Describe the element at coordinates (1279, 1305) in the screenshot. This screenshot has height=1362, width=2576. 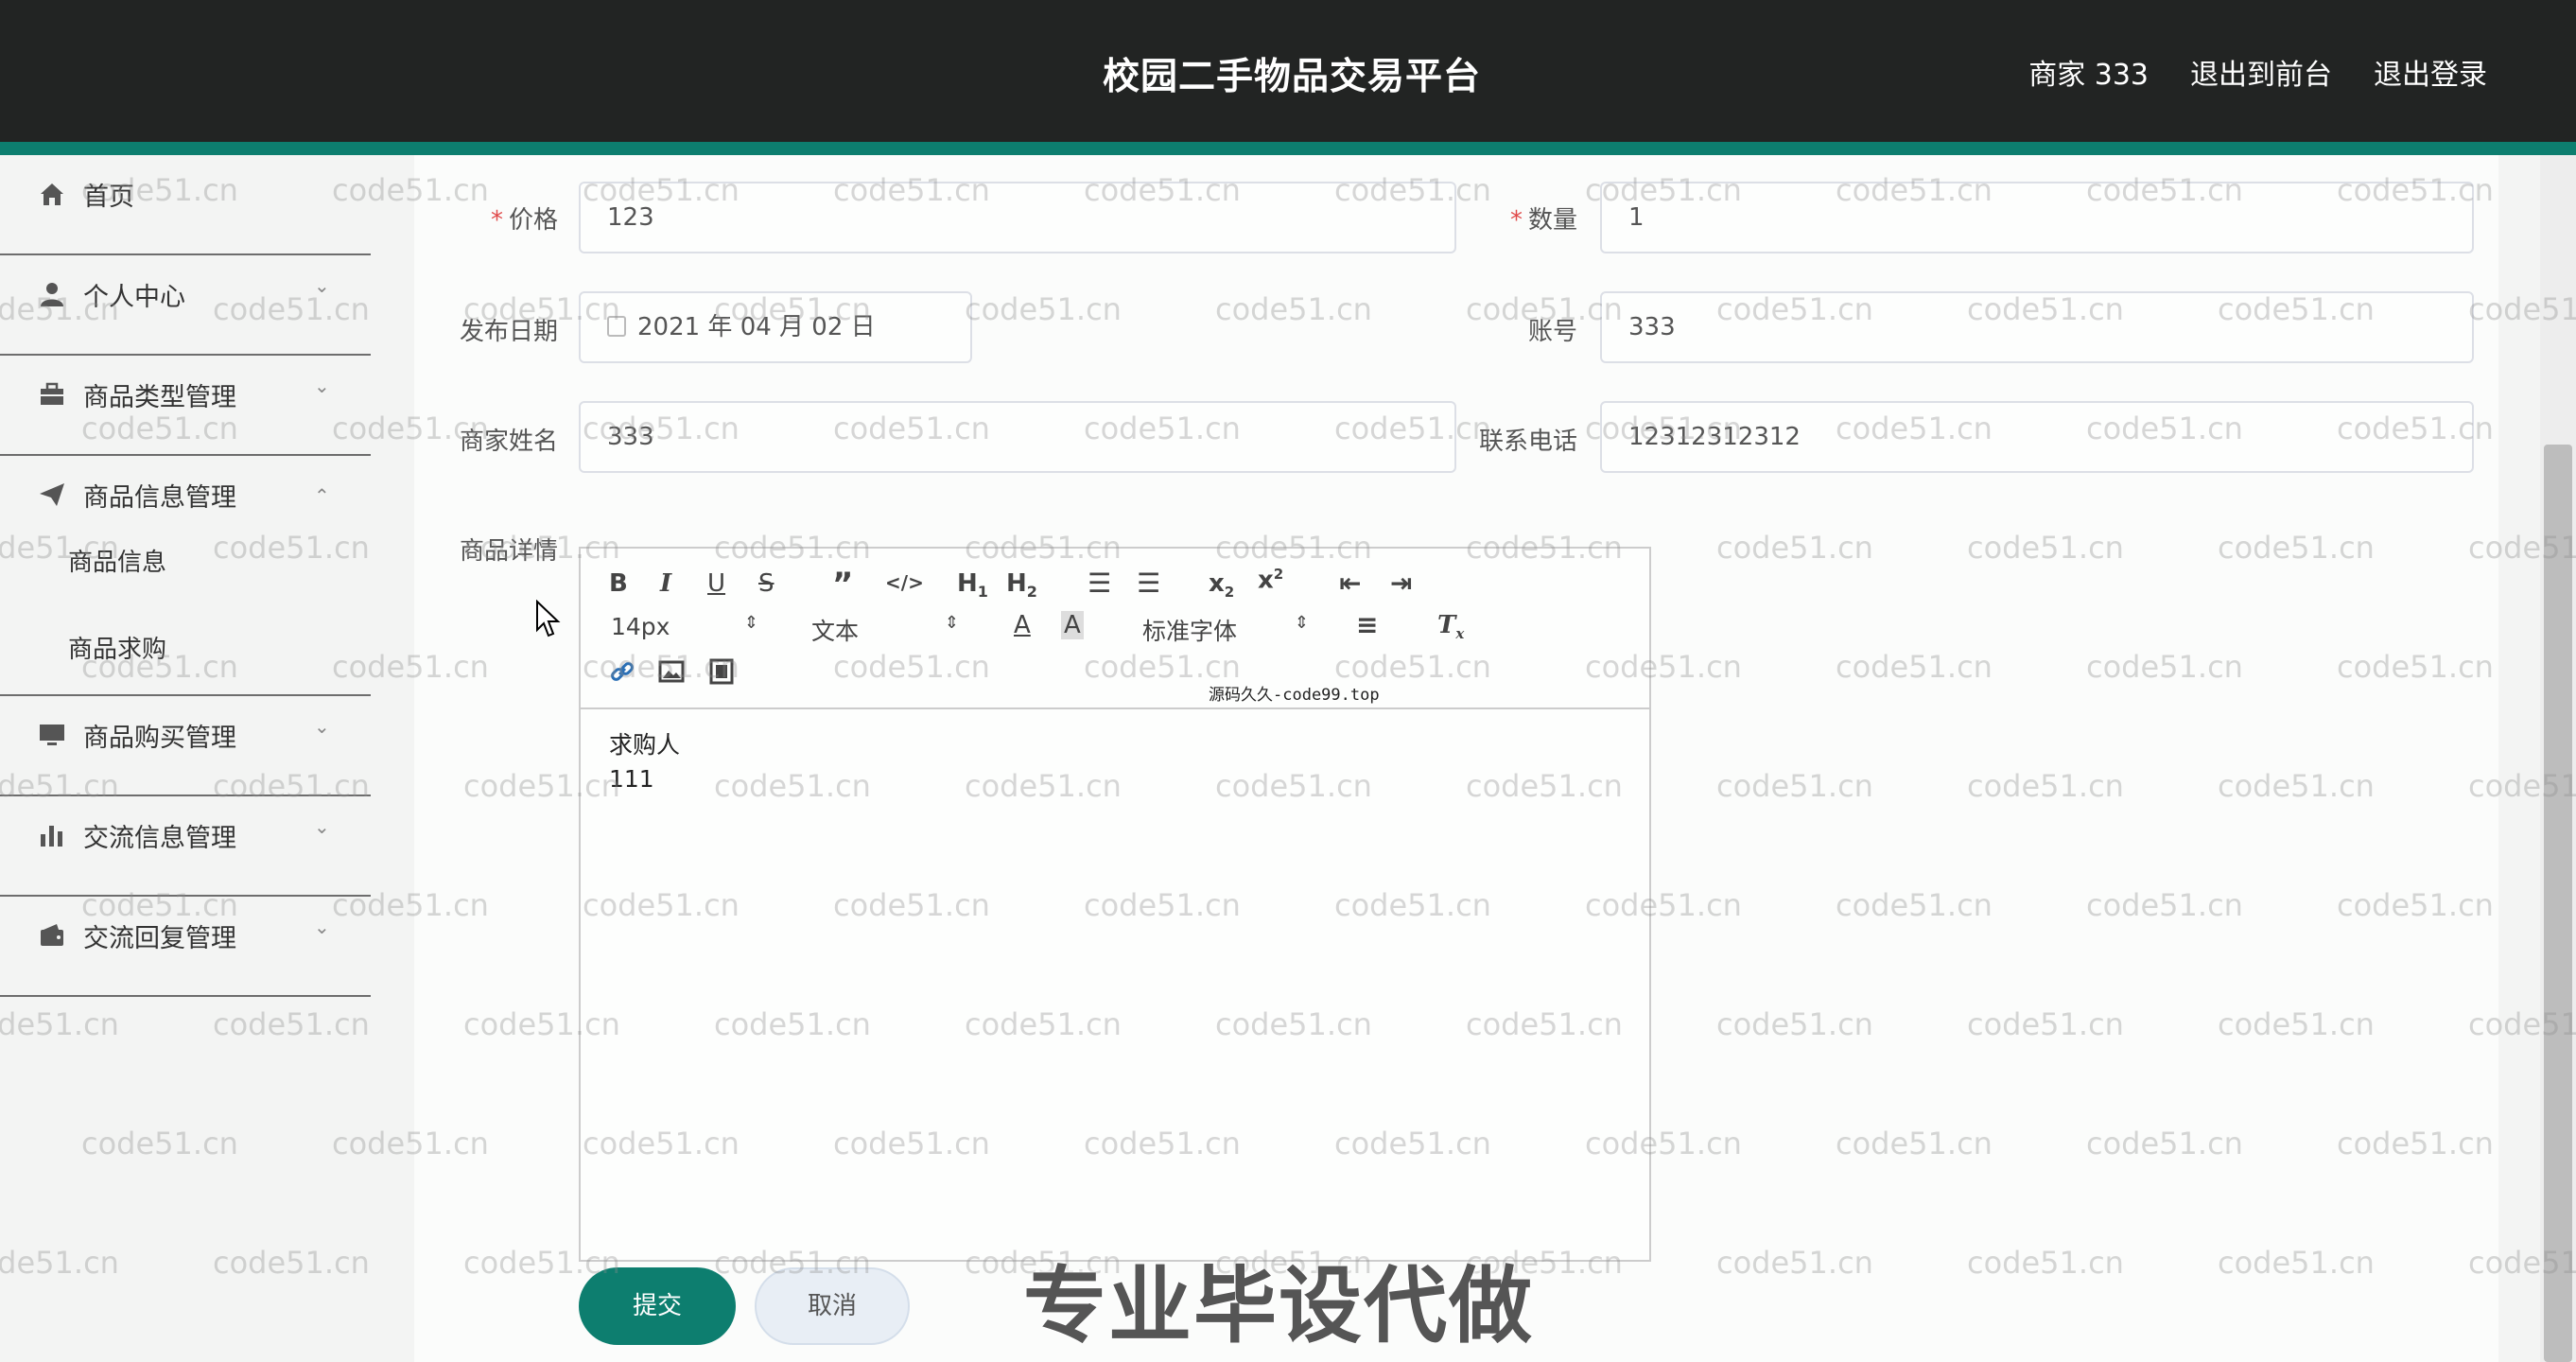
I see `promo-overlay-text: 专业毕设代做` at that location.